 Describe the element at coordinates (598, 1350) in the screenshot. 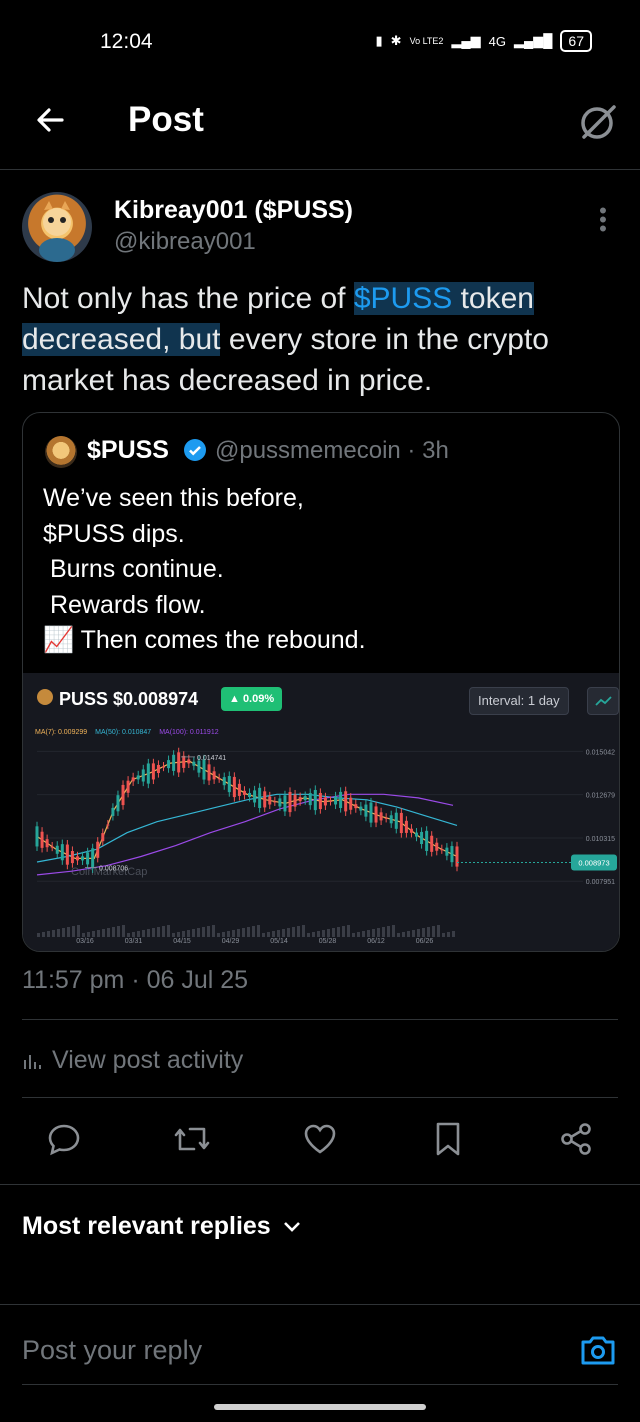

I see `camera-icon` at that location.